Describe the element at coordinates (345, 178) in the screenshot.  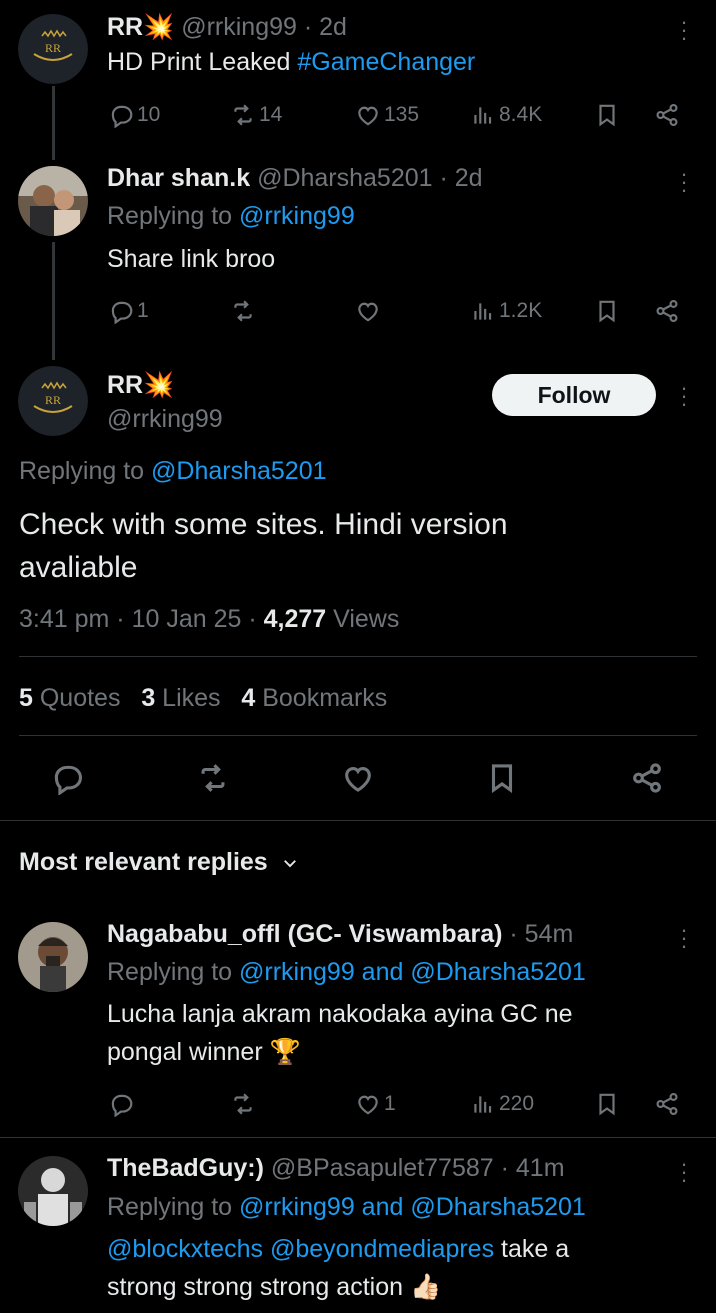
I see `user-handle: @Dharsha5201` at that location.